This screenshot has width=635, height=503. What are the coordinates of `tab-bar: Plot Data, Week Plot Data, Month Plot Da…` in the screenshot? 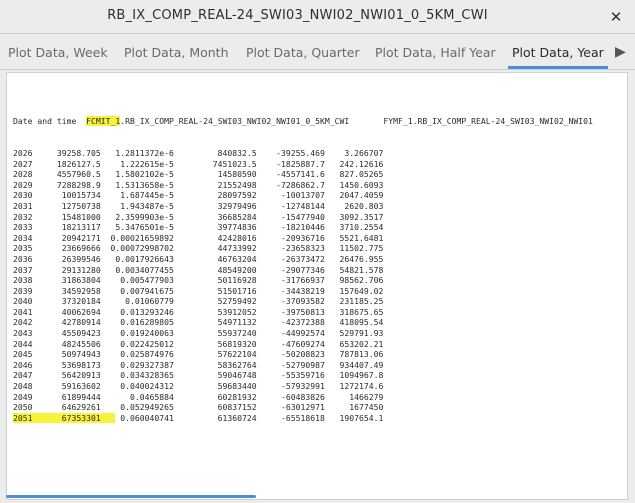 It's located at (317, 52).